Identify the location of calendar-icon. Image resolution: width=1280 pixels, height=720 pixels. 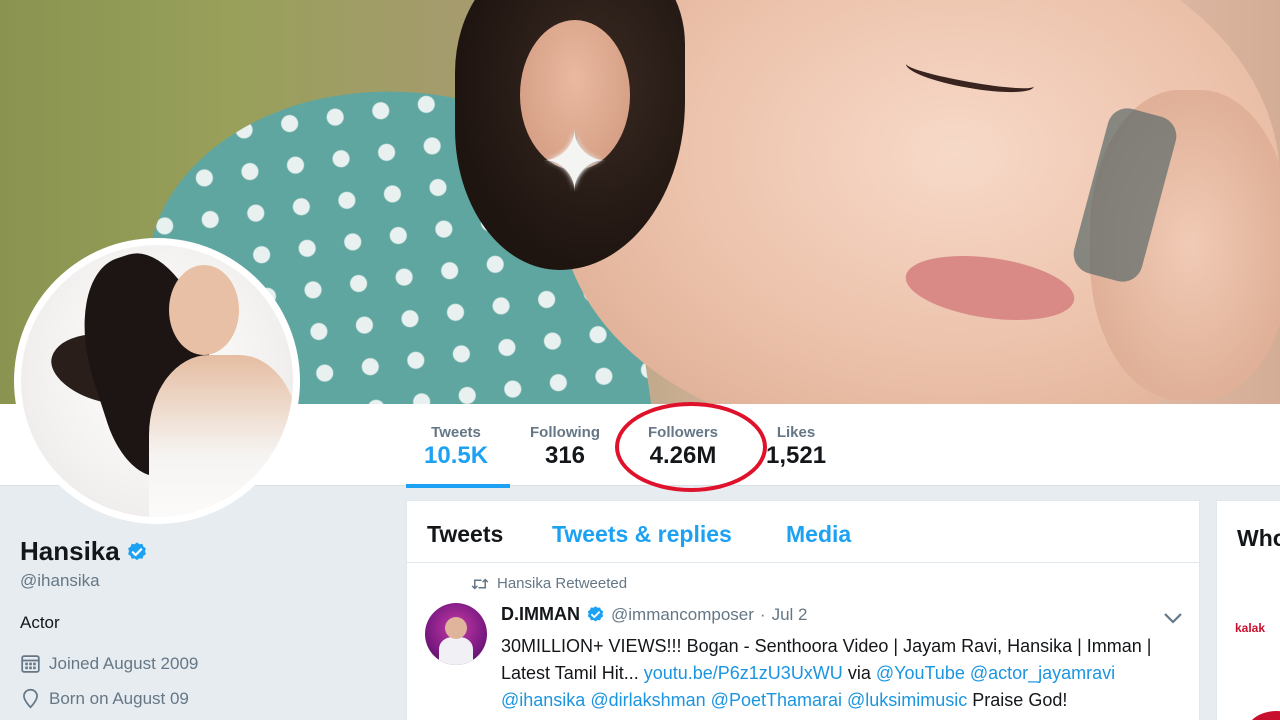
(30, 664).